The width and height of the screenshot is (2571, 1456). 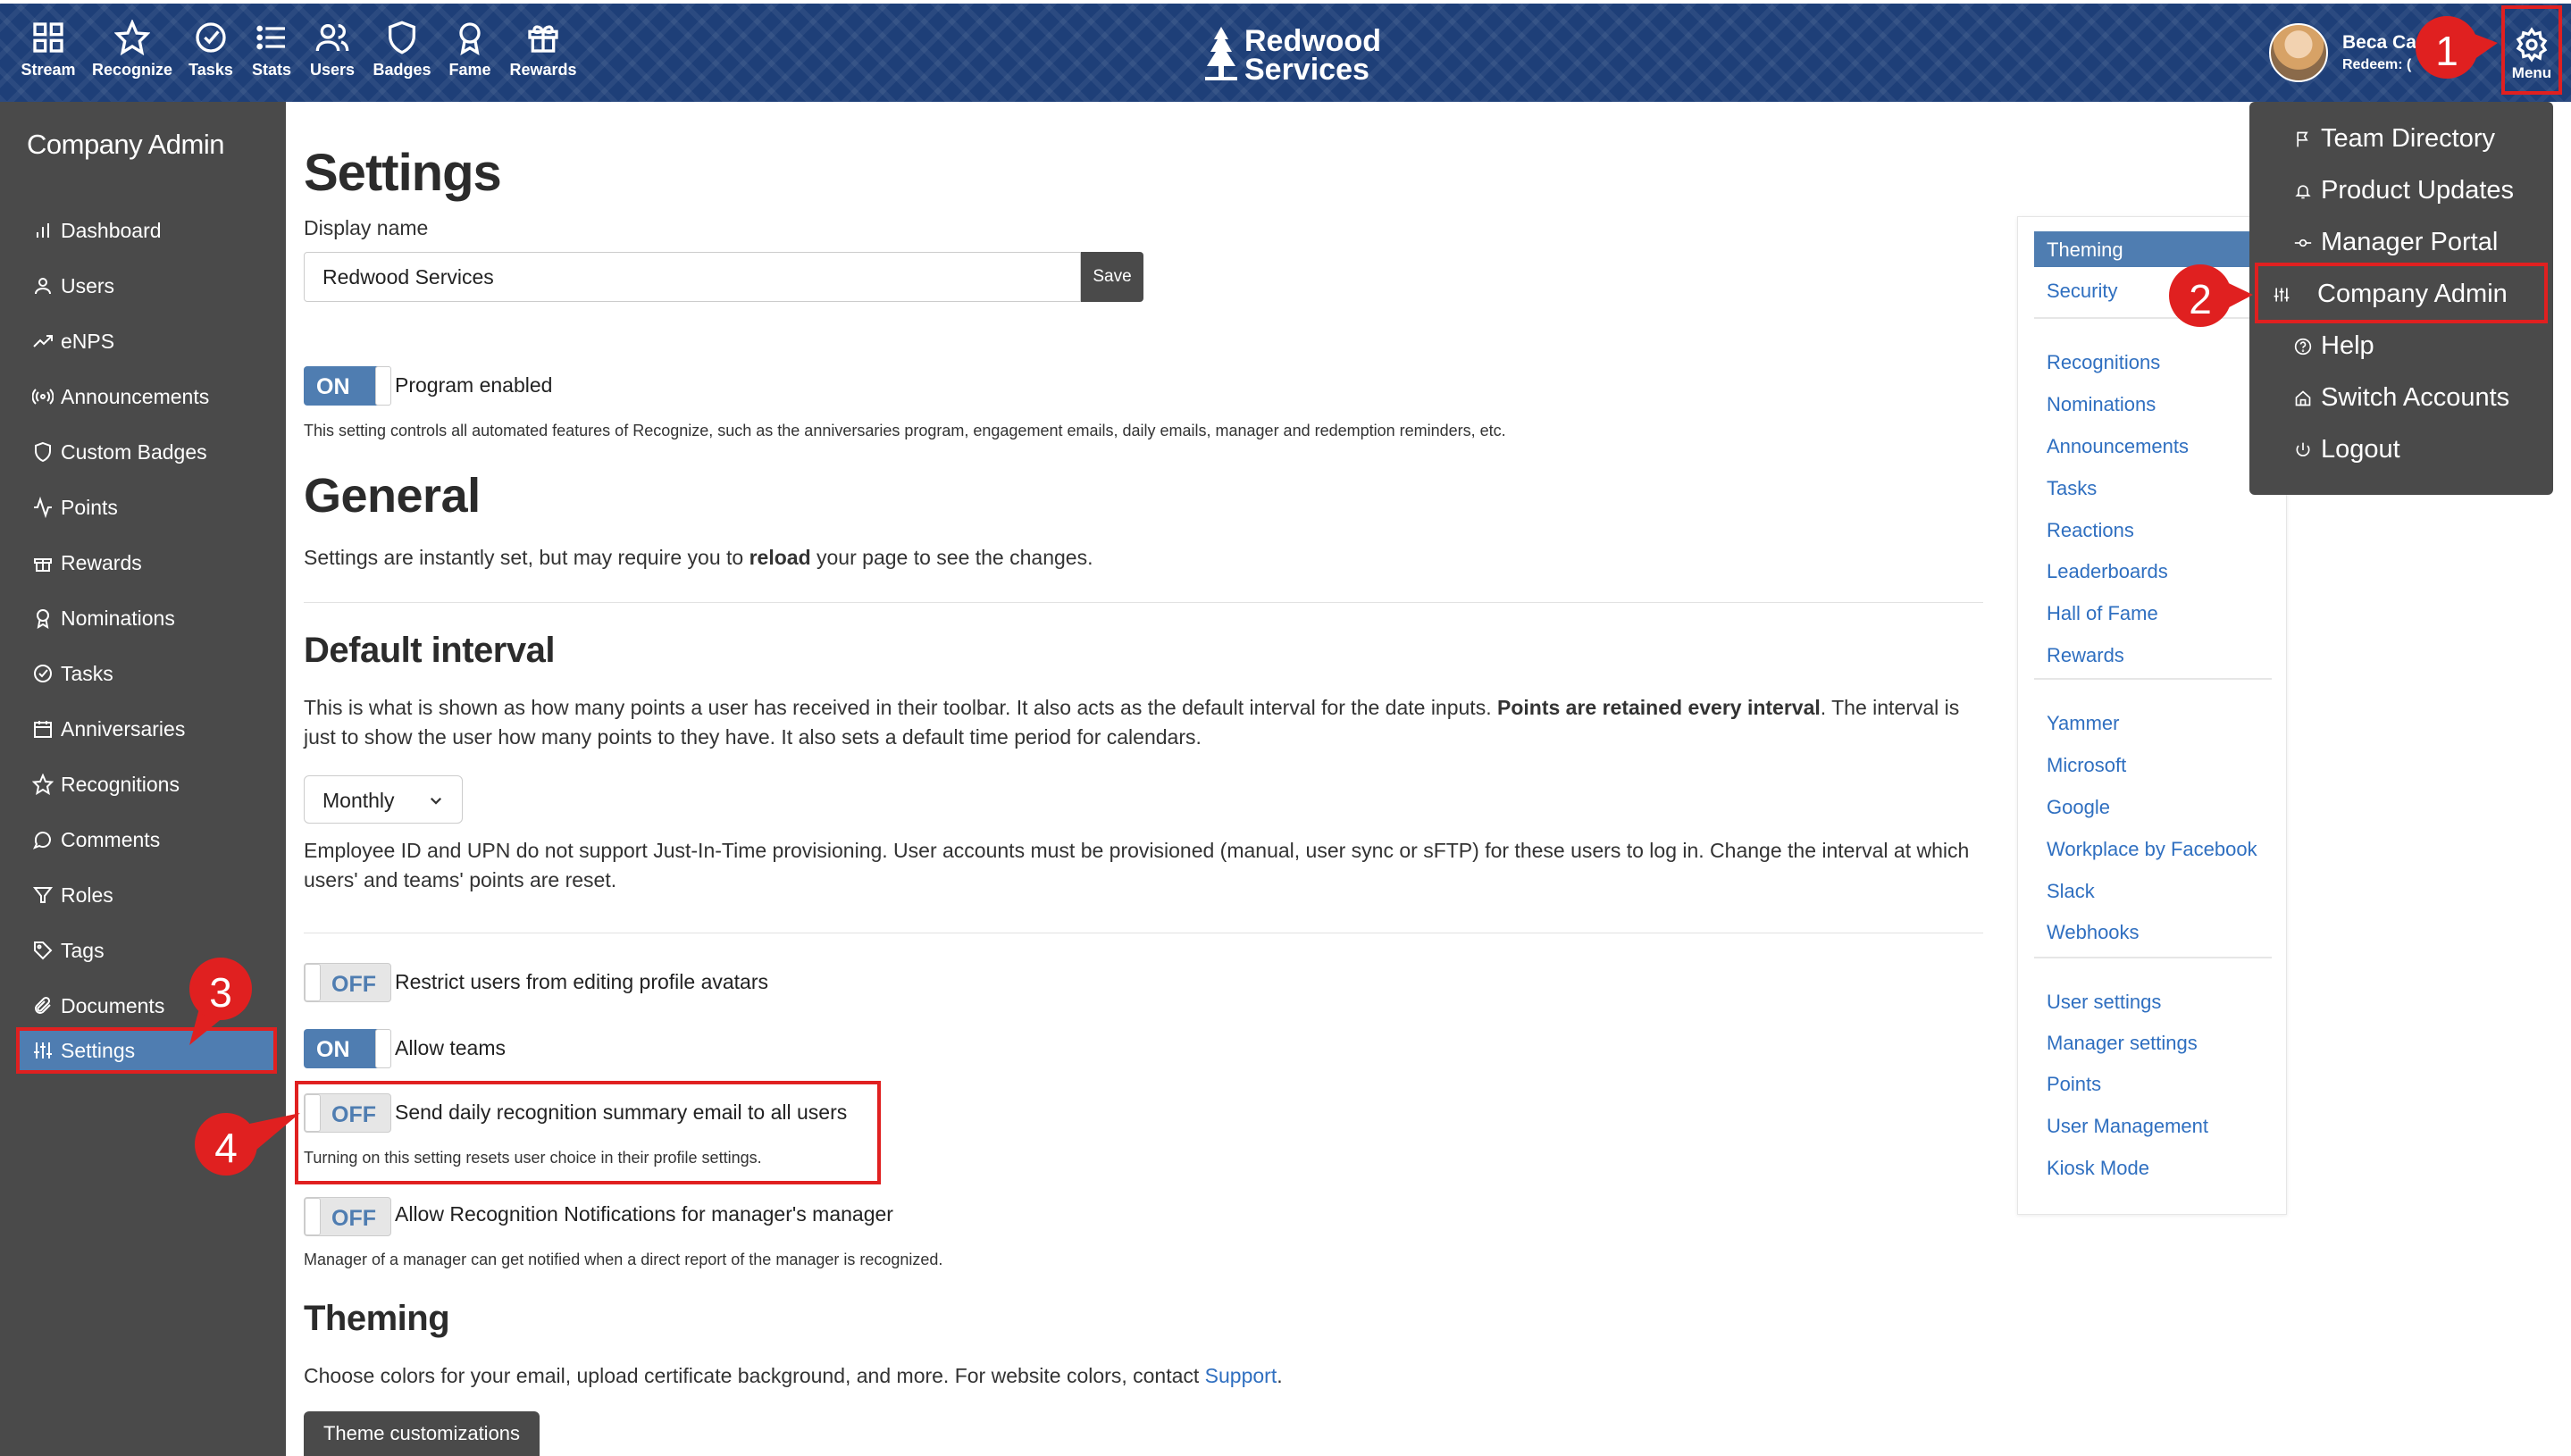 What do you see at coordinates (146, 784) in the screenshot?
I see `sidebar-item-recognitions: Recognitions` at bounding box center [146, 784].